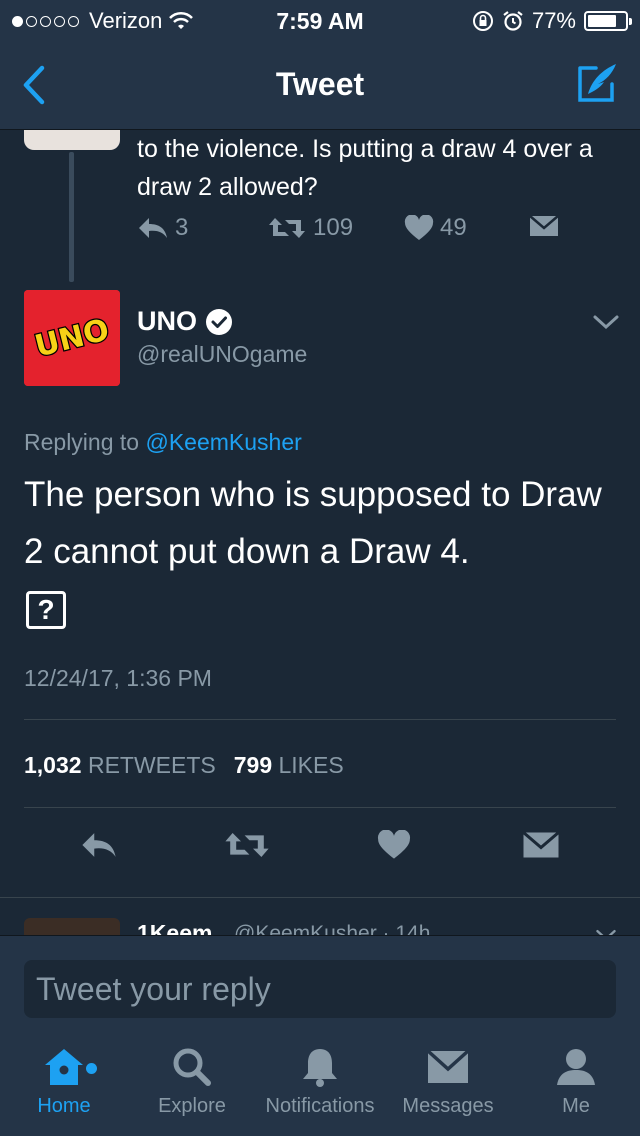  Describe the element at coordinates (72, 140) in the screenshot. I see `previous-tweet-avatar` at that location.